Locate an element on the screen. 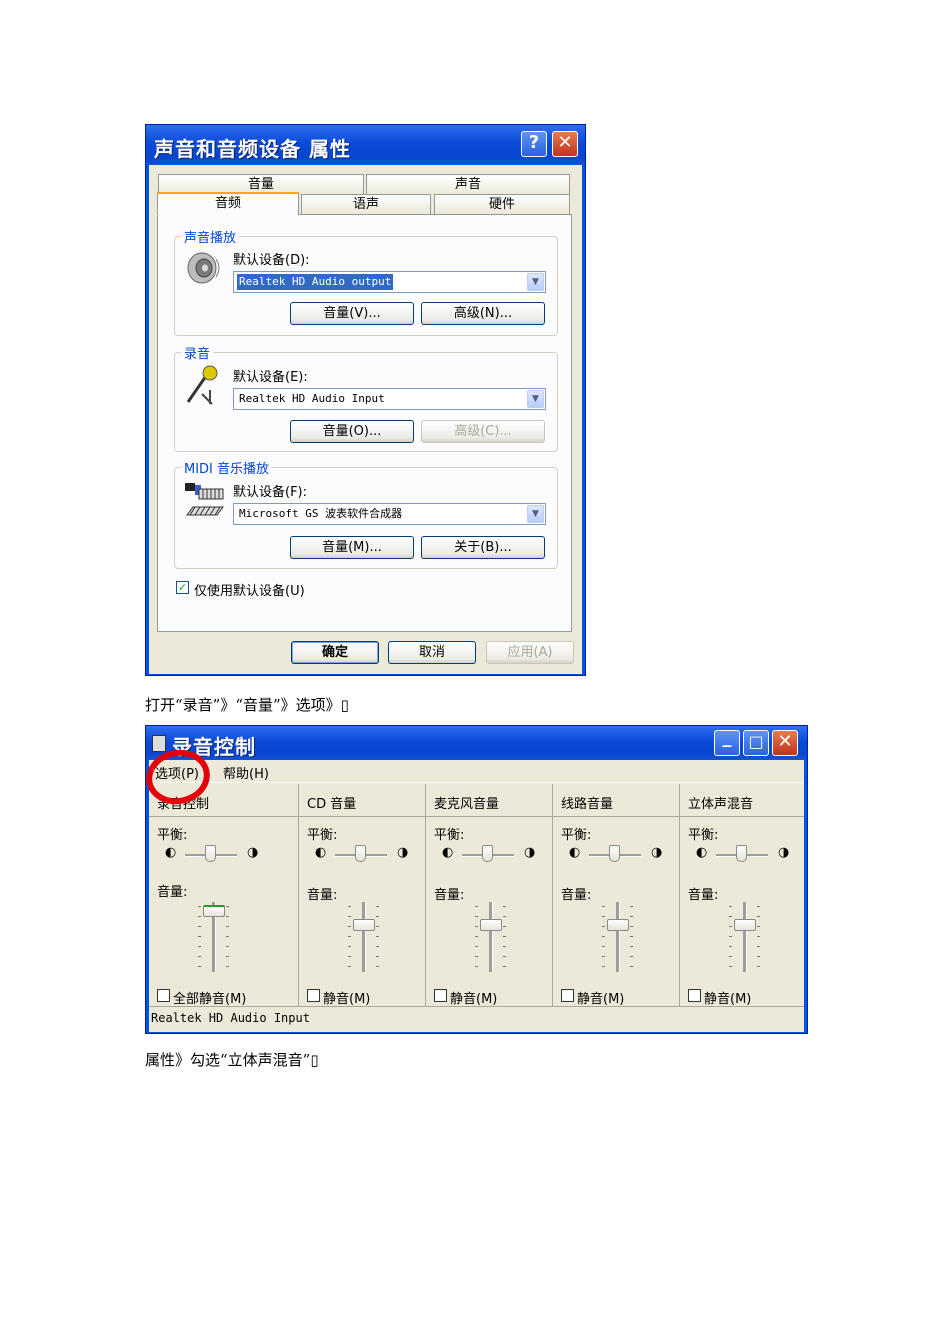 This screenshot has width=950, height=1344. title-bar: 声音和音频设备 属性 ? ✕ is located at coordinates (365, 145).